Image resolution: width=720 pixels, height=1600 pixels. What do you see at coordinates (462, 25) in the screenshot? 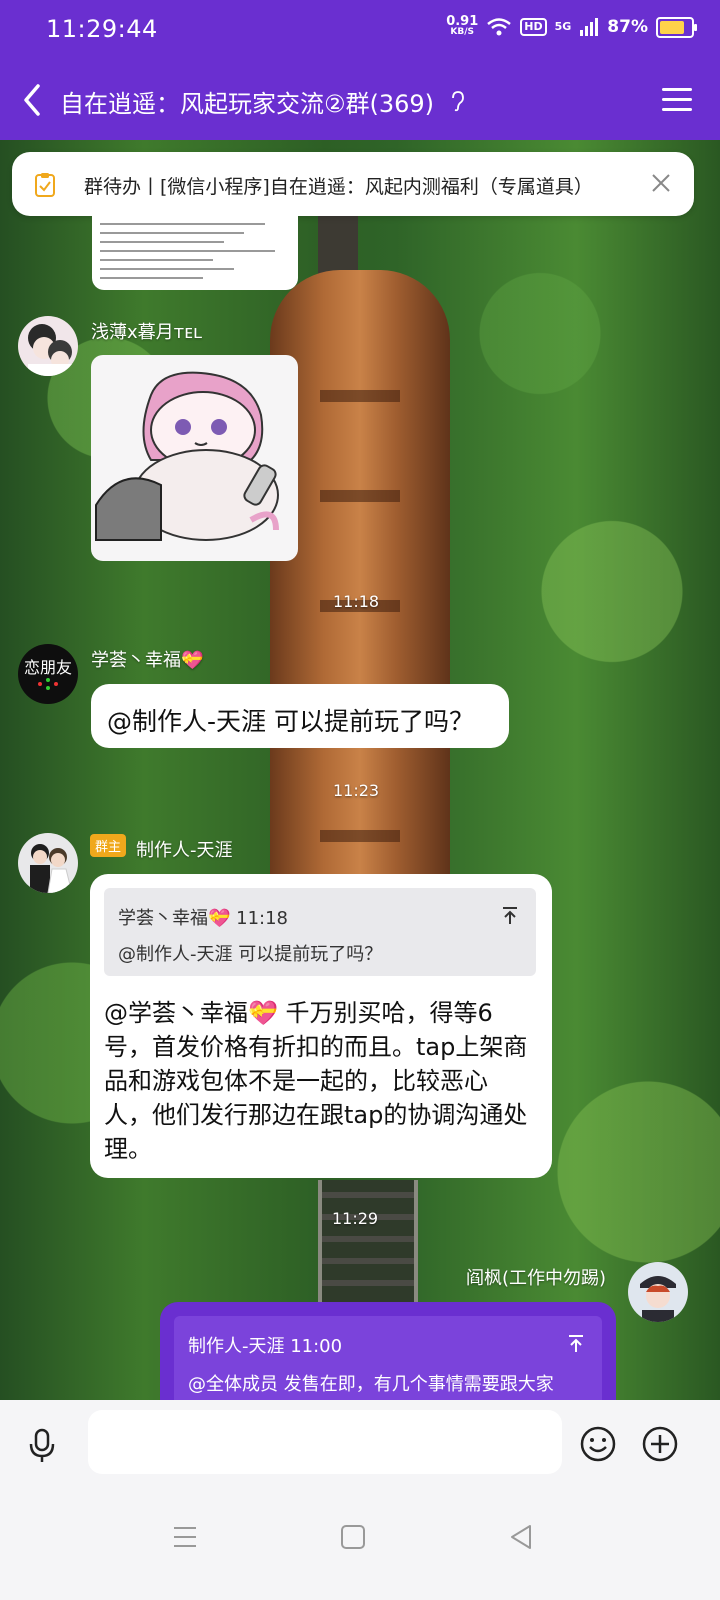
I see `net-speed: 0.91 KB/S` at bounding box center [462, 25].